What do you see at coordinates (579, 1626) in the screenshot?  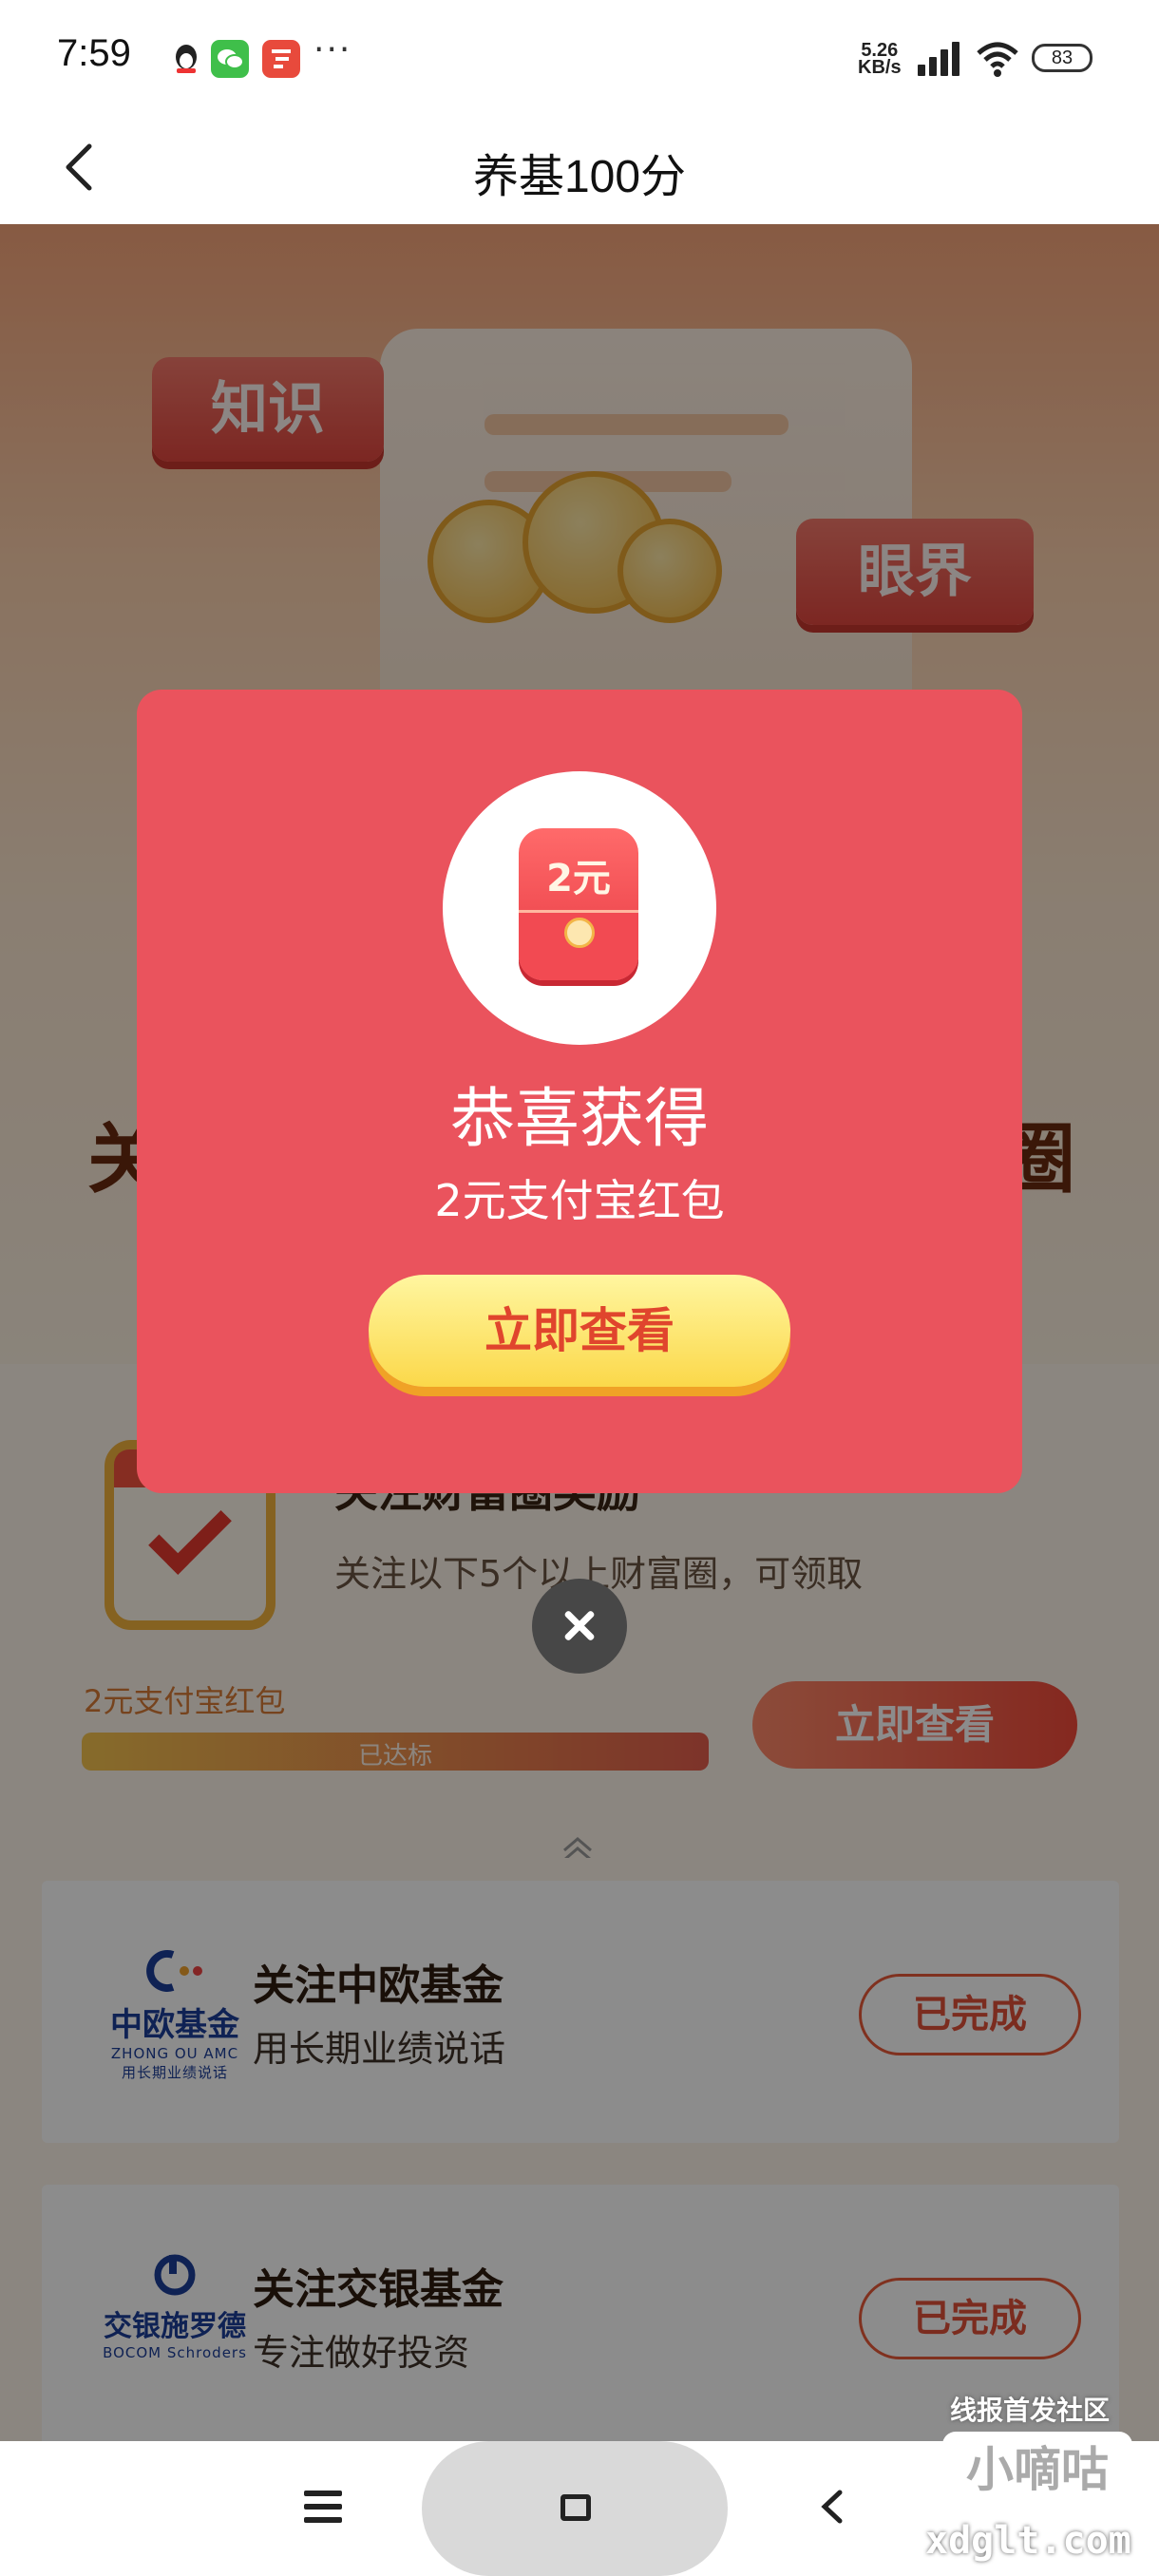 I see `close-icon` at bounding box center [579, 1626].